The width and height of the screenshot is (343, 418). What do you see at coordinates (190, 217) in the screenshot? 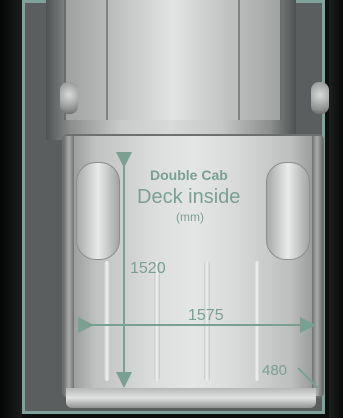
I see `unit-label: (mm)` at bounding box center [190, 217].